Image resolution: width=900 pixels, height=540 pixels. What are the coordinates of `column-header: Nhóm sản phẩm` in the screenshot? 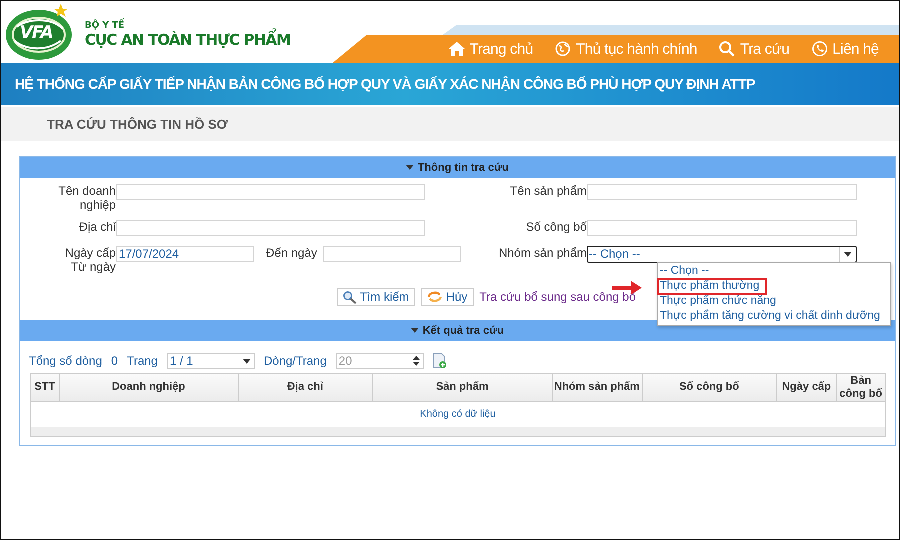 It's located at (597, 387).